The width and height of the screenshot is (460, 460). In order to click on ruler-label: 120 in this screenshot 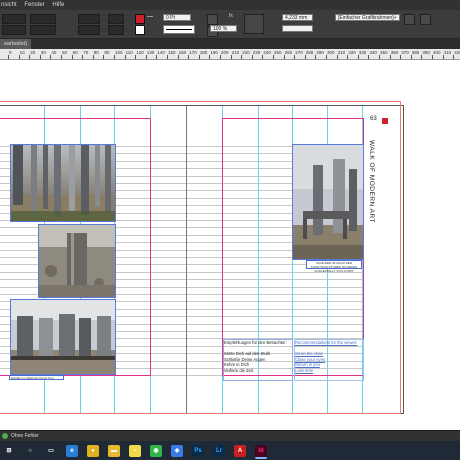, I will do `click(140, 52)`.